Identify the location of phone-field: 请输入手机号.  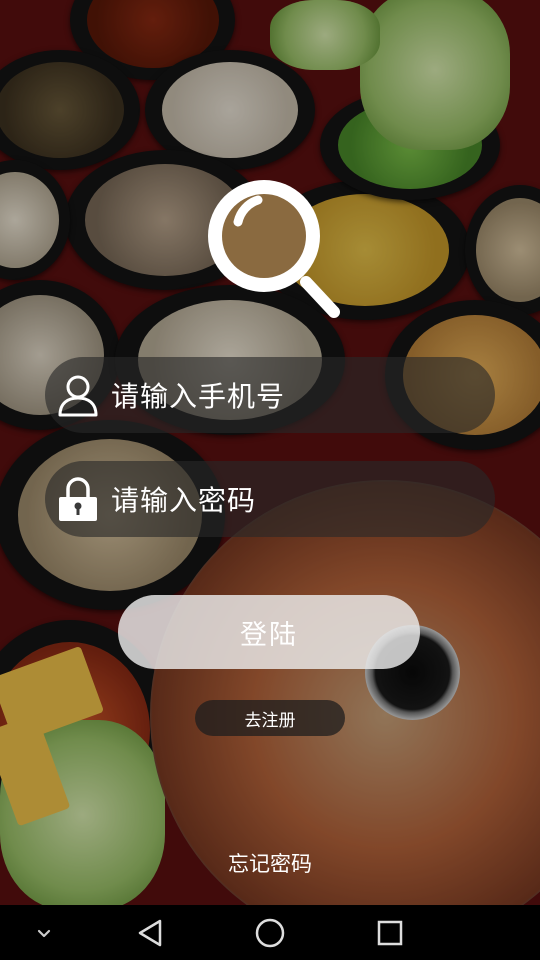
(270, 395).